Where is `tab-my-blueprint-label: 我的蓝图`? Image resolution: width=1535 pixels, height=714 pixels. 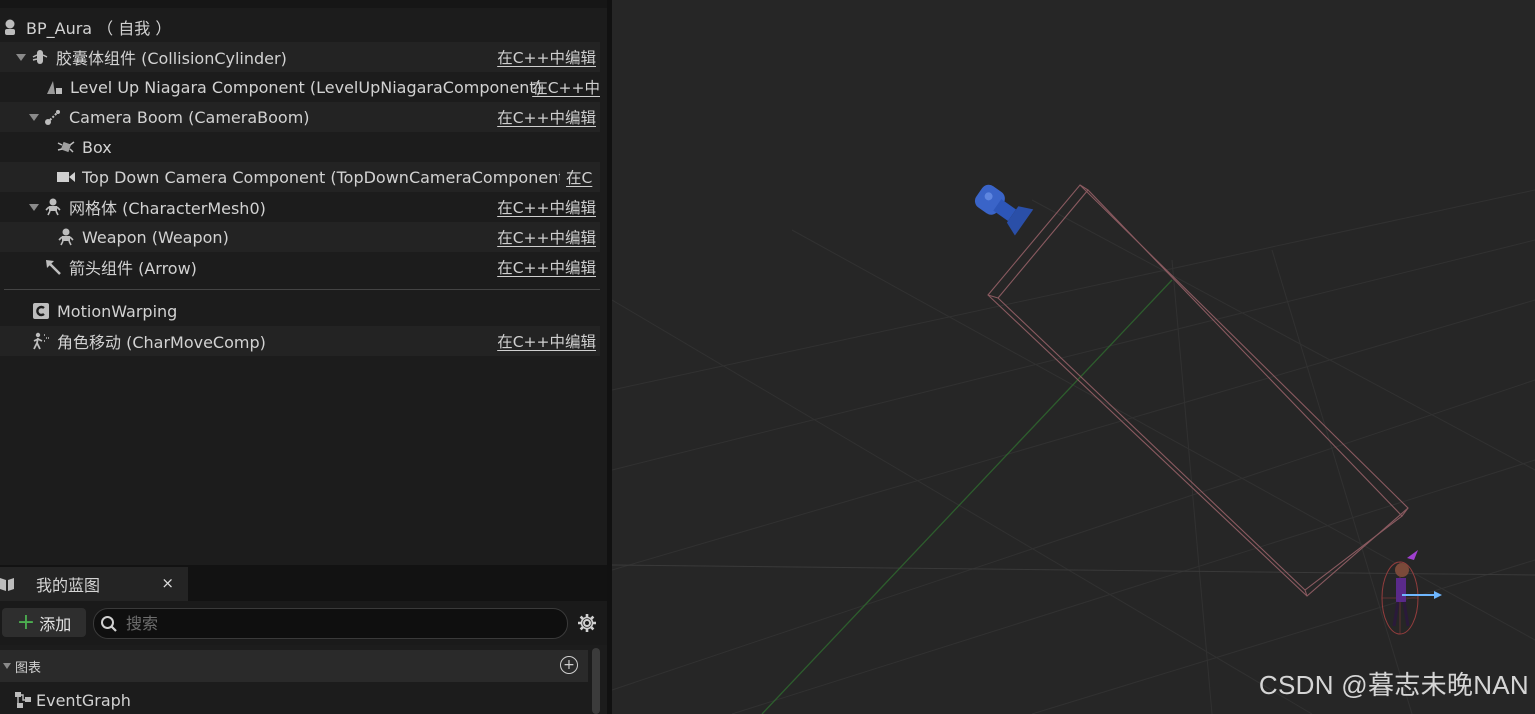
tab-my-blueprint-label: 我的蓝图 is located at coordinates (68, 585).